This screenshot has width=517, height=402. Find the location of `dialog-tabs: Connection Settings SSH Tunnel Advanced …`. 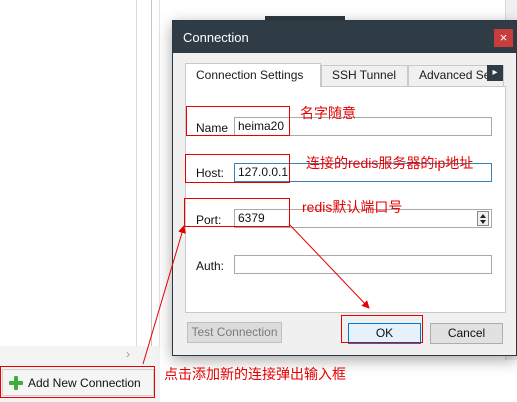

dialog-tabs: Connection Settings SSH Tunnel Advanced … is located at coordinates (345, 75).